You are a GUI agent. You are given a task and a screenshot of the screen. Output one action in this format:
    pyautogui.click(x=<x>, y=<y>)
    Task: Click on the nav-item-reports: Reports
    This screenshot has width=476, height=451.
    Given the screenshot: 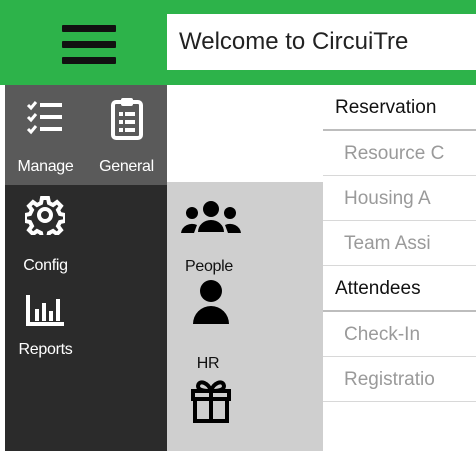 What is the action you would take?
    pyautogui.click(x=45, y=332)
    